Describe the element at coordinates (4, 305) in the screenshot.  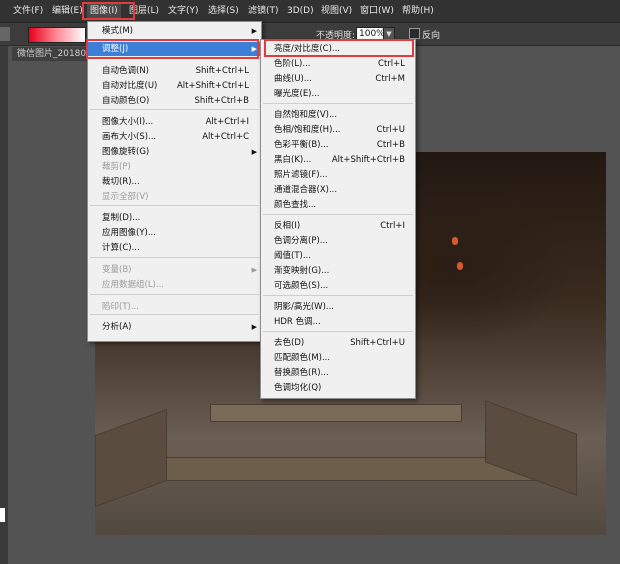
I see `tools-panel` at that location.